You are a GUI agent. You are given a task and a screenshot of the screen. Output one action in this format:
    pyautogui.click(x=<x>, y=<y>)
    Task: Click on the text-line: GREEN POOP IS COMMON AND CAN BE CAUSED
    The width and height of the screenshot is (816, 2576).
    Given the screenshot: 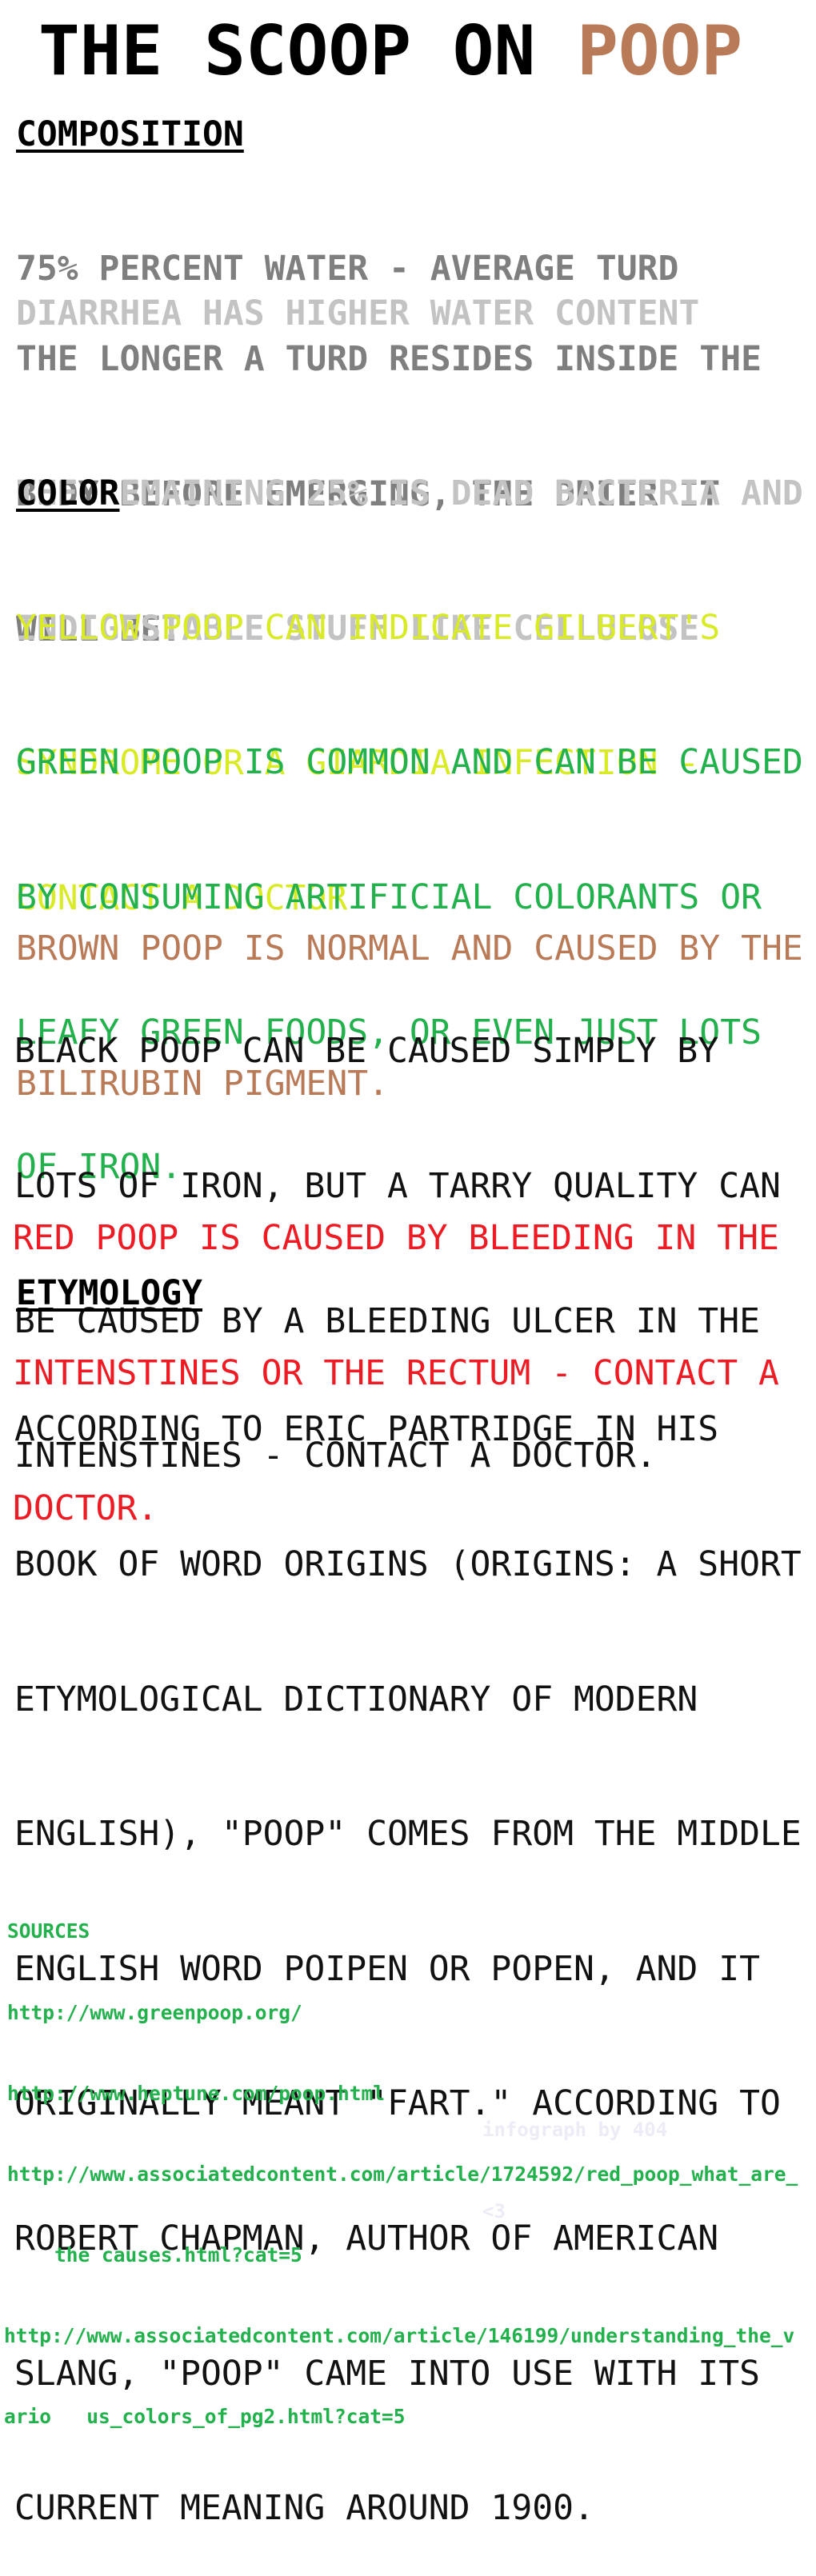 What is the action you would take?
    pyautogui.click(x=409, y=763)
    